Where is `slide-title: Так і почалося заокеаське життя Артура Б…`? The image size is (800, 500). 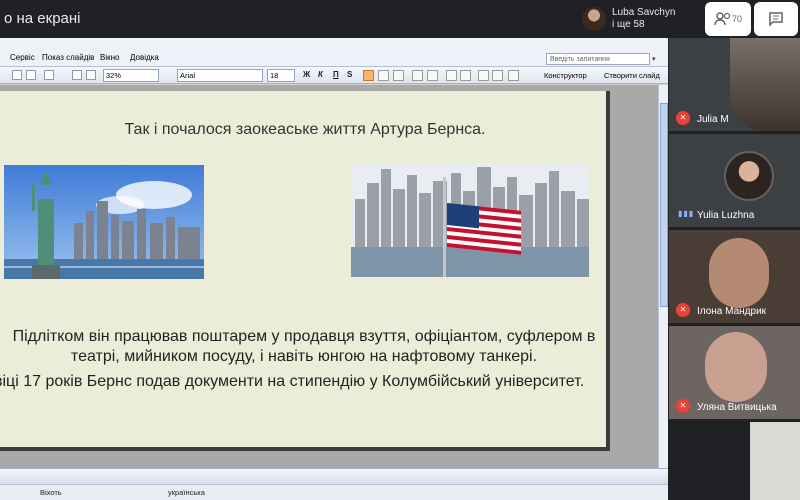 slide-title: Так і почалося заокеаське життя Артура Б… is located at coordinates (305, 129).